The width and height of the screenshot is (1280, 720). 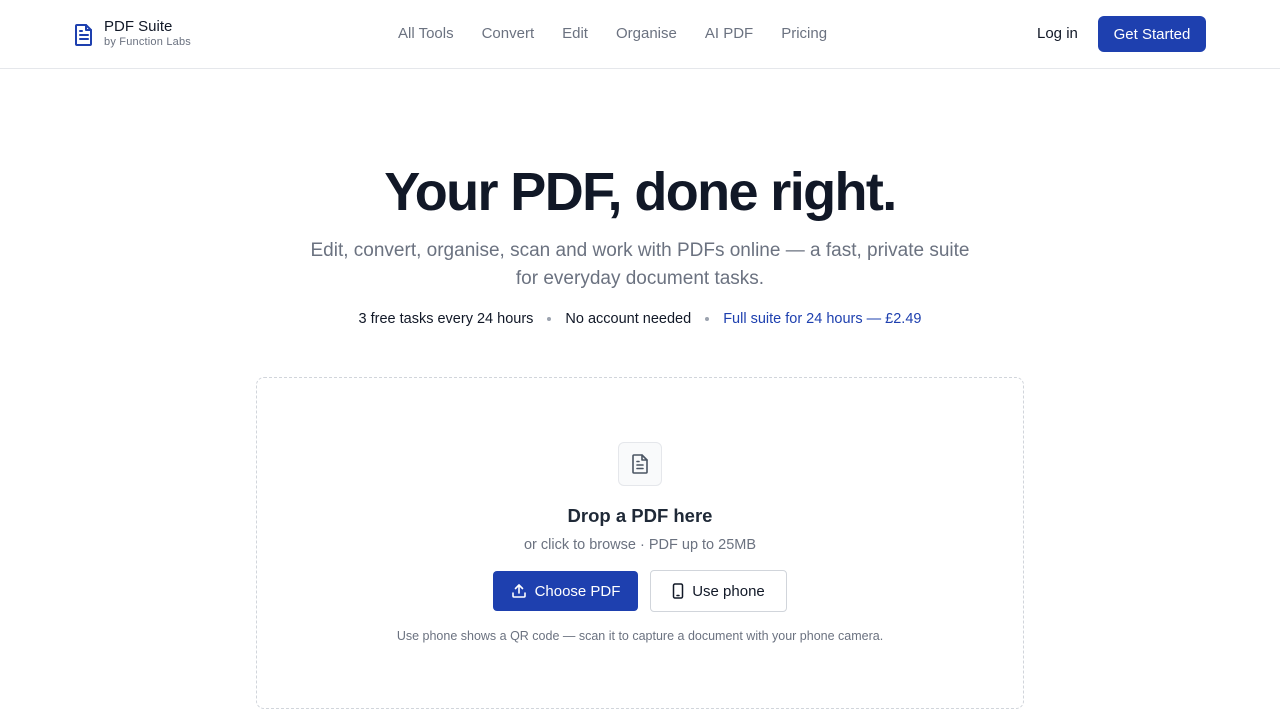 I want to click on badge-free-tasks: 3 free tasks every 24 hours, so click(x=446, y=319).